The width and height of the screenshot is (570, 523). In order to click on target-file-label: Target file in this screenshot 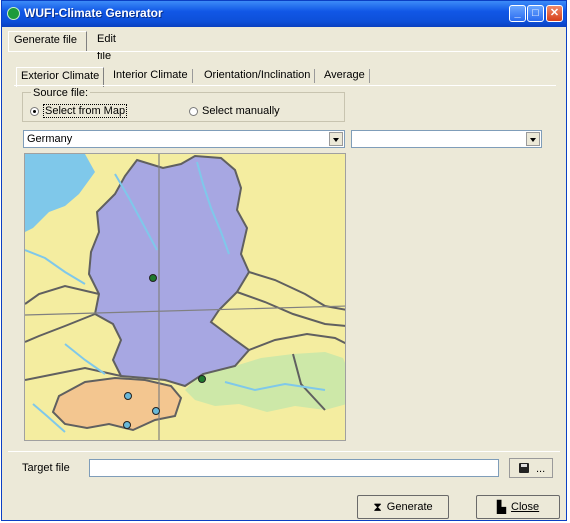, I will do `click(46, 468)`.